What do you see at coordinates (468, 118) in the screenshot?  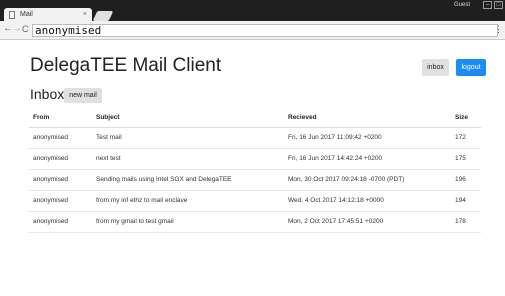 I see `column-header-size: Size` at bounding box center [468, 118].